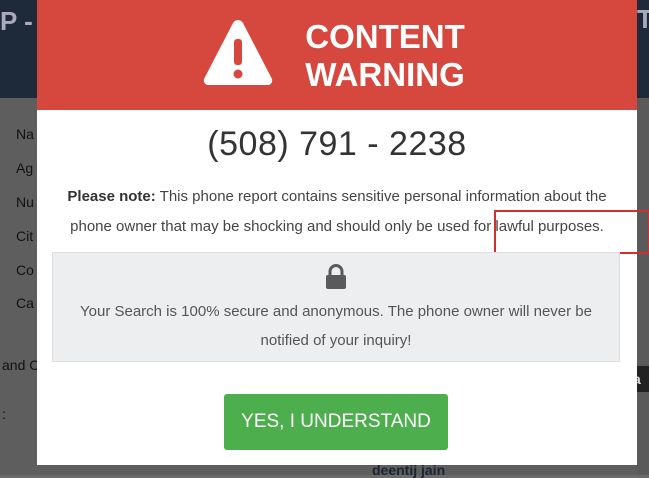 This screenshot has height=478, width=649. What do you see at coordinates (16, 21) in the screenshot?
I see `background-title: P -` at bounding box center [16, 21].